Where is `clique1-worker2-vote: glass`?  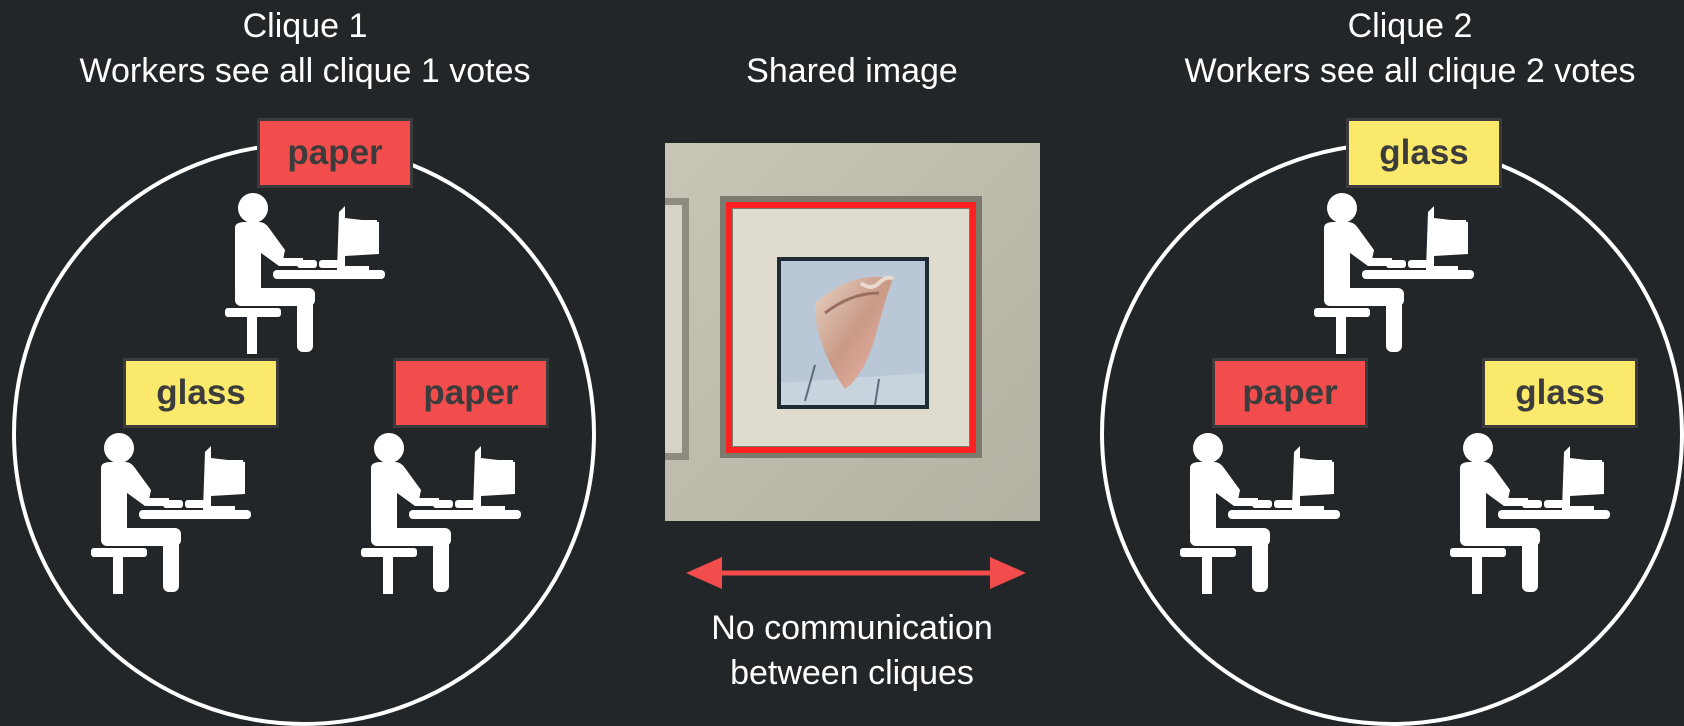 clique1-worker2-vote: glass is located at coordinates (201, 393).